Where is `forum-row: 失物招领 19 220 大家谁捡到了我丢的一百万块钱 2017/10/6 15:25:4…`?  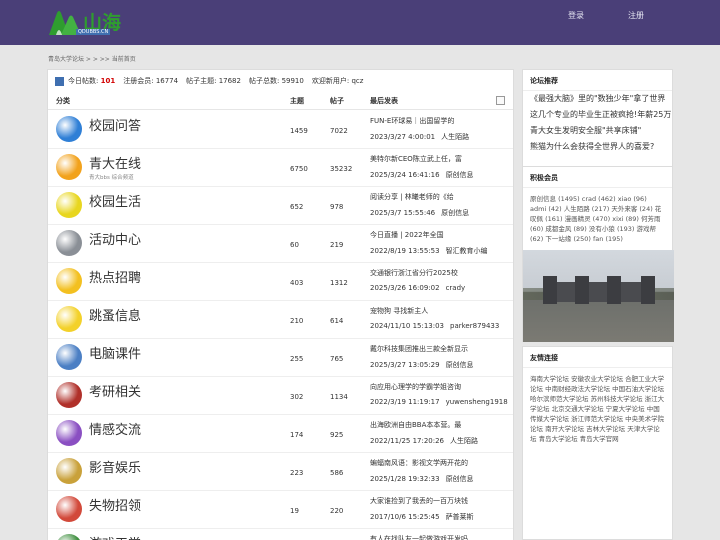
forum-row: 失物招领 19 220 大家谁捡到了我丢的一百万块钱 2017/10/6 15:25:4… is located at coordinates (280, 510).